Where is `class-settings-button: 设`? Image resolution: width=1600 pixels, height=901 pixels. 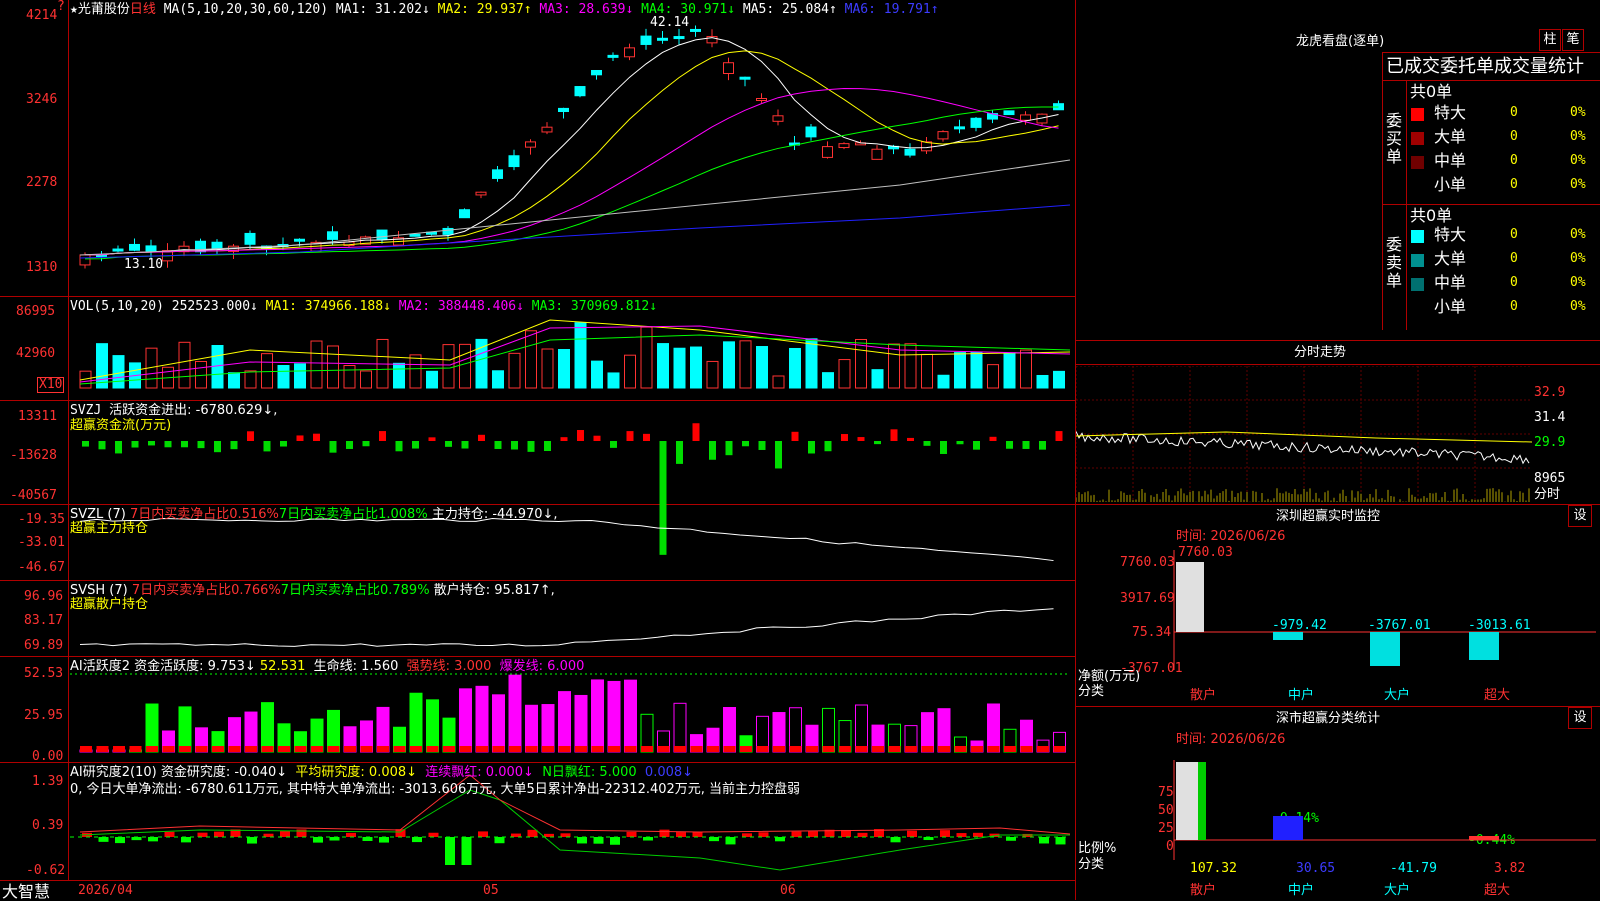
class-settings-button: 设 is located at coordinates (1580, 718).